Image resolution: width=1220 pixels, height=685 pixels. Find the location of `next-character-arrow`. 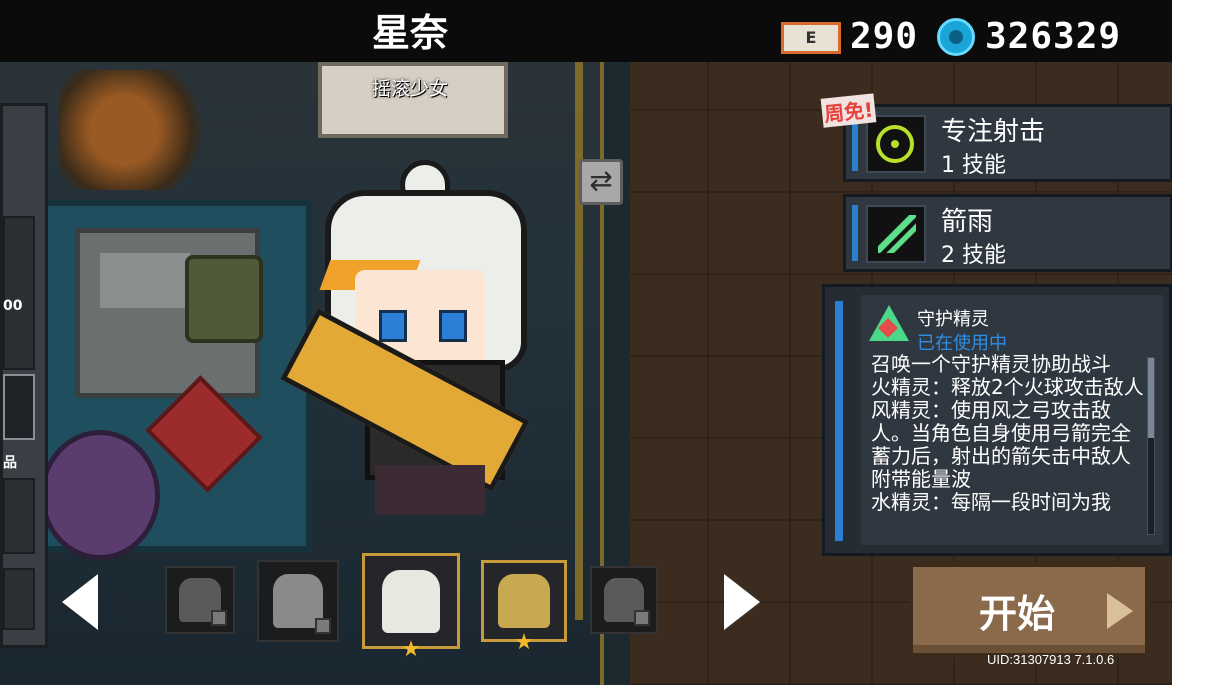

next-character-arrow is located at coordinates (742, 602).